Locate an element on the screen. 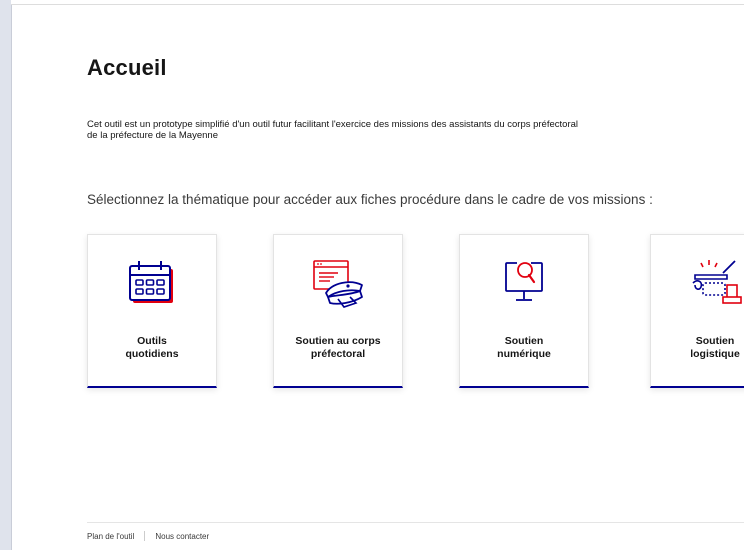  tile-label: Soutien numérique is located at coordinates (524, 348).